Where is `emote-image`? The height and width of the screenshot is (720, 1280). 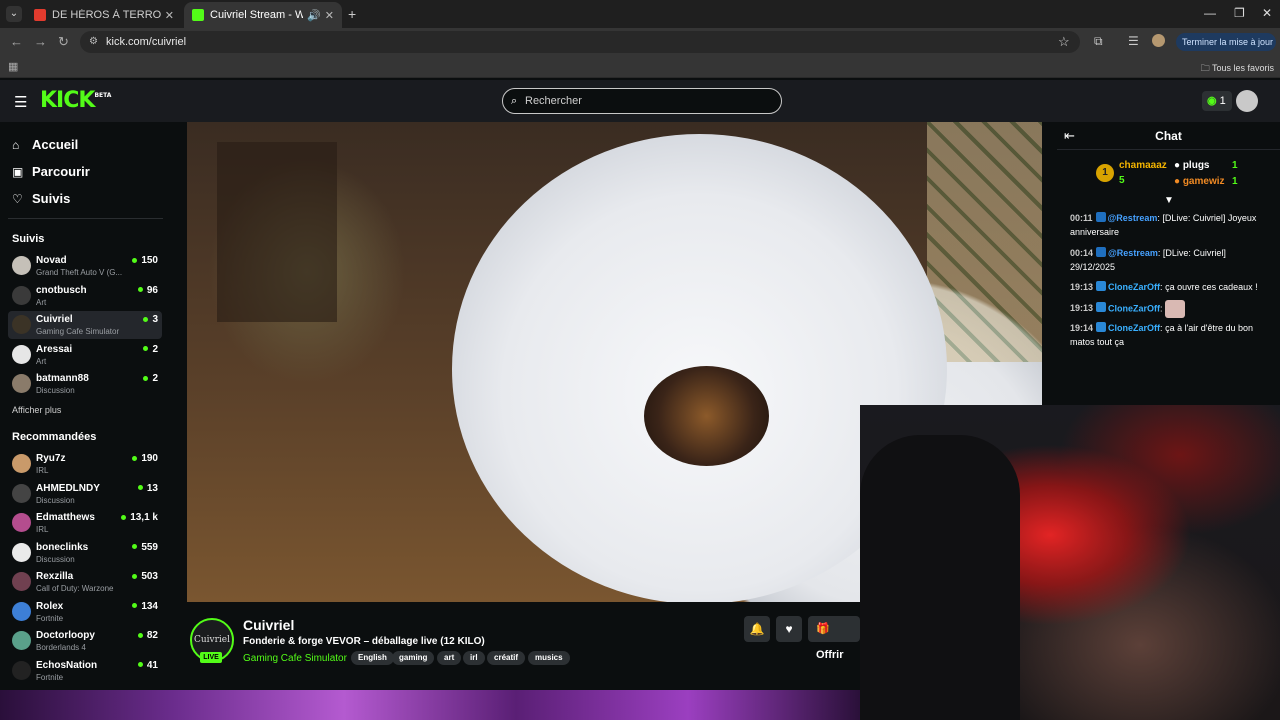
emote-image is located at coordinates (1175, 309).